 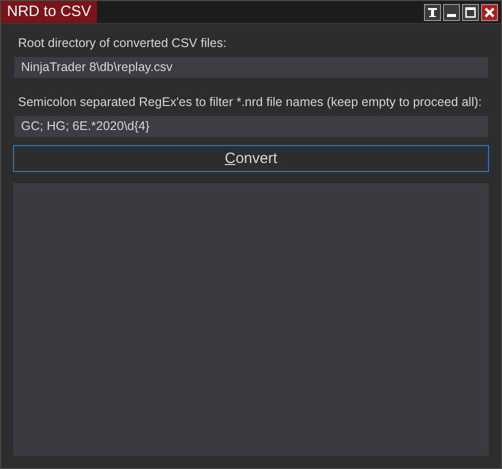 What do you see at coordinates (451, 12) in the screenshot?
I see `minimize-icon` at bounding box center [451, 12].